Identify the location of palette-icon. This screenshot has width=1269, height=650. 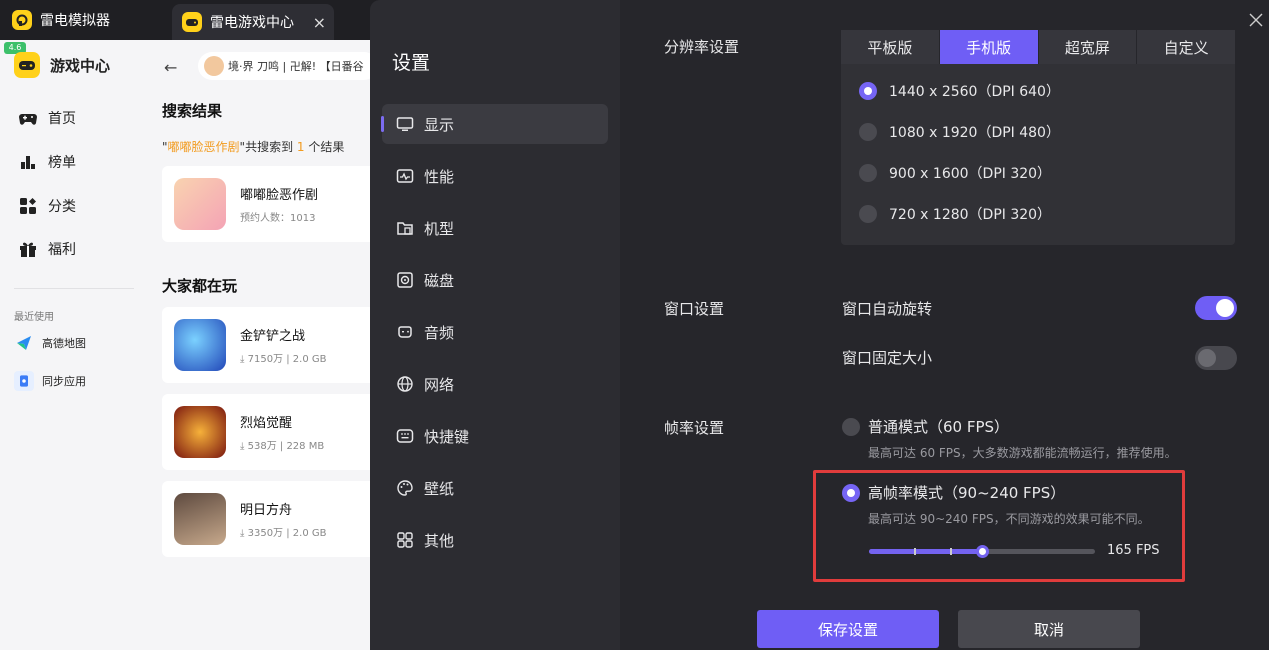
(405, 488).